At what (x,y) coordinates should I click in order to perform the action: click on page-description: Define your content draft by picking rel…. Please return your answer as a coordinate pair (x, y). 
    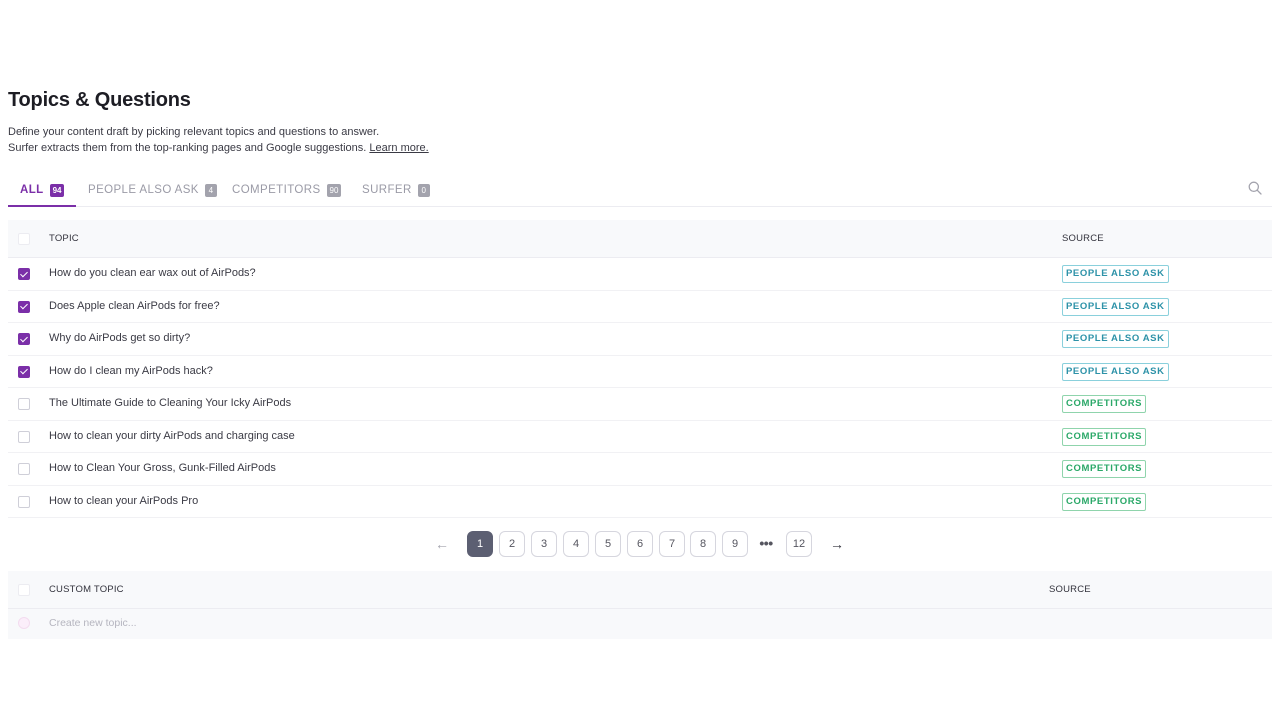
    Looking at the image, I should click on (218, 140).